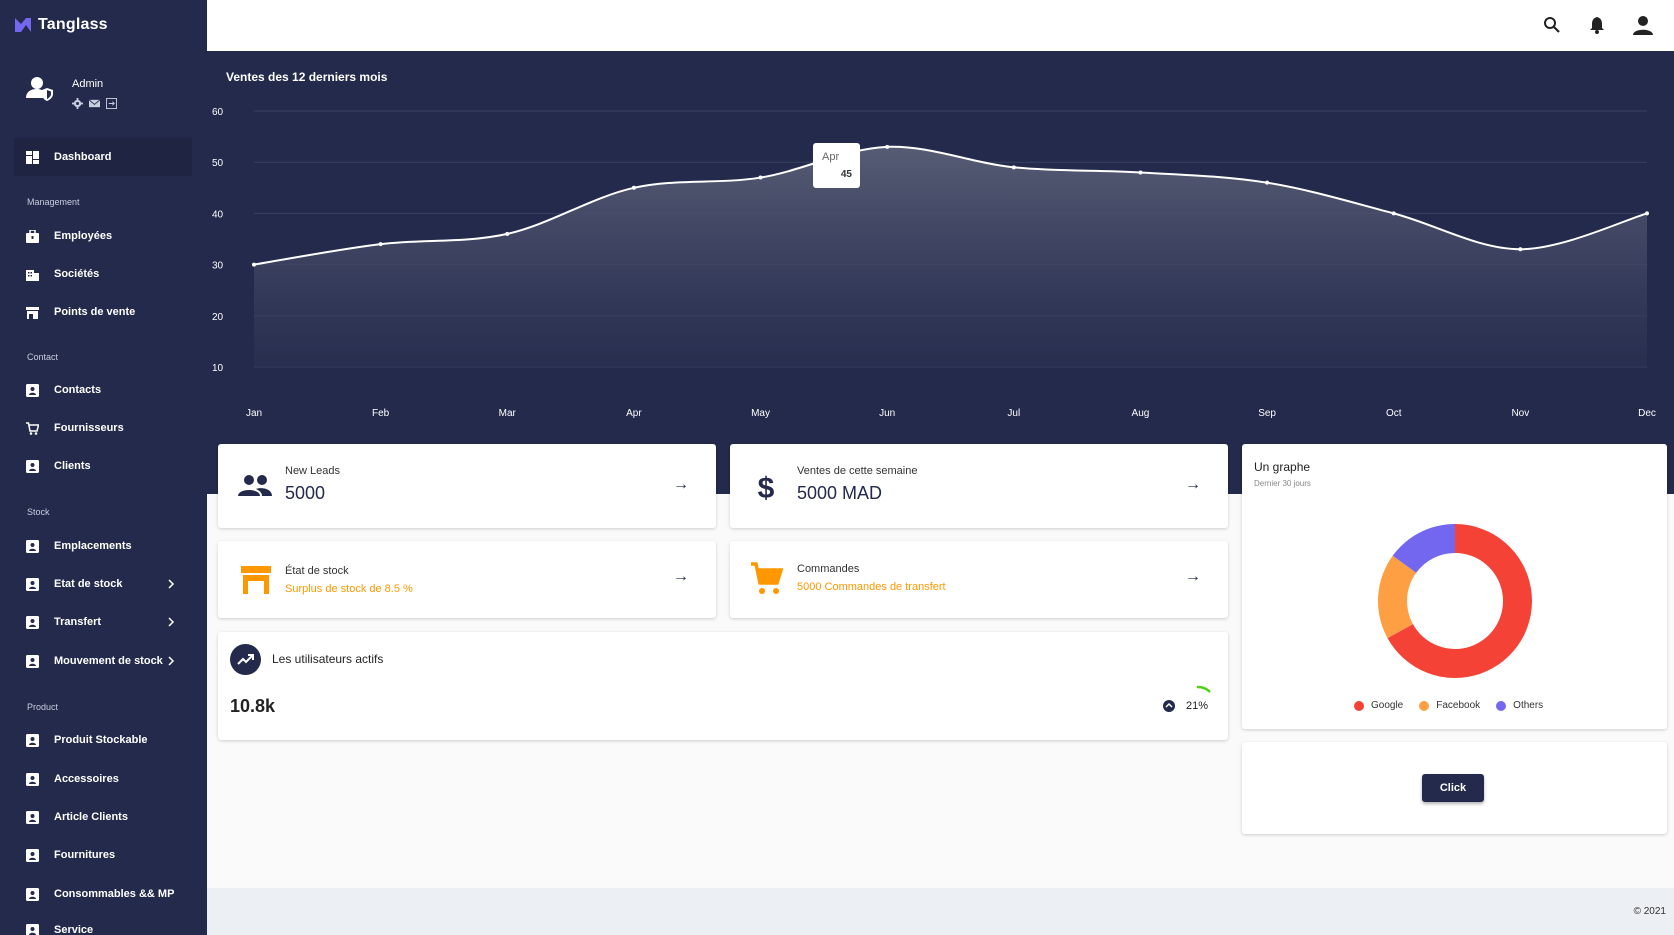 Image resolution: width=1674 pixels, height=935 pixels. What do you see at coordinates (103, 157) in the screenshot?
I see `sidebar-item-dashboard: Dashboard` at bounding box center [103, 157].